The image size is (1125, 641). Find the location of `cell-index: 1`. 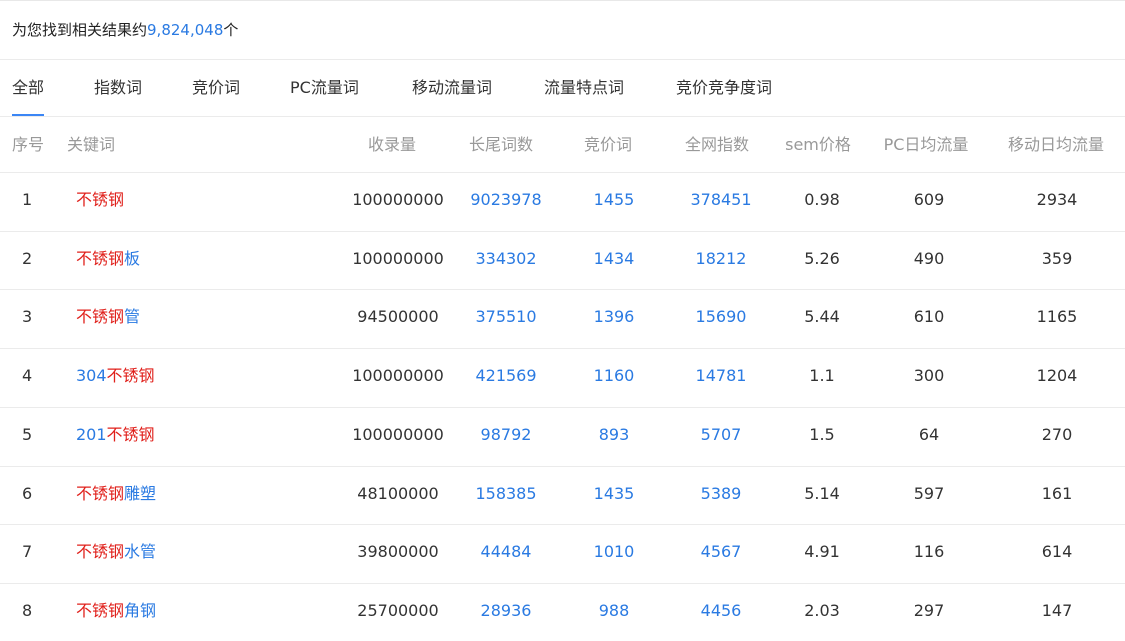

cell-index: 1 is located at coordinates (27, 199).